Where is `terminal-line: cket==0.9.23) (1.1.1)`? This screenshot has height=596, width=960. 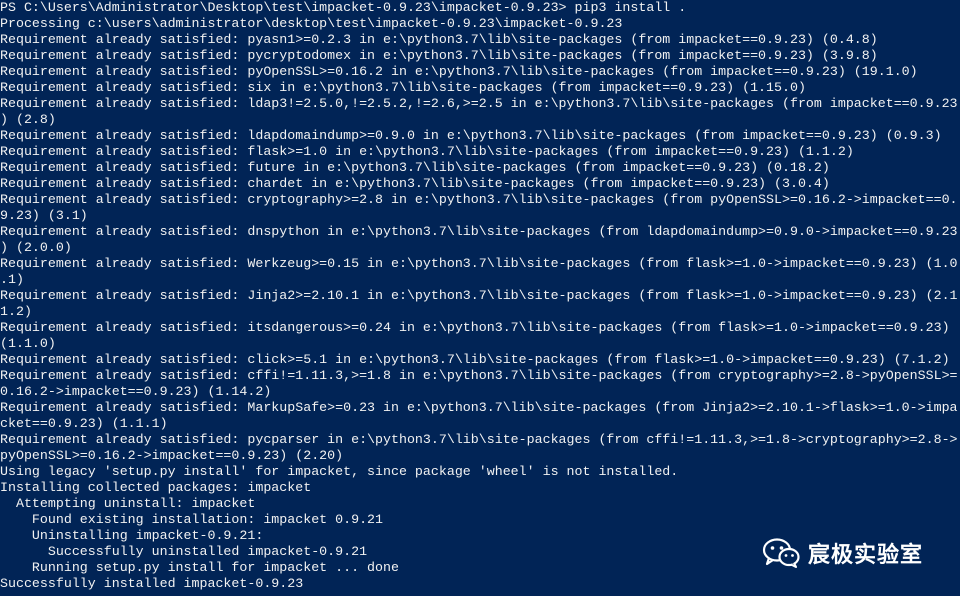
terminal-line: cket==0.9.23) (1.1.1) is located at coordinates (84, 423).